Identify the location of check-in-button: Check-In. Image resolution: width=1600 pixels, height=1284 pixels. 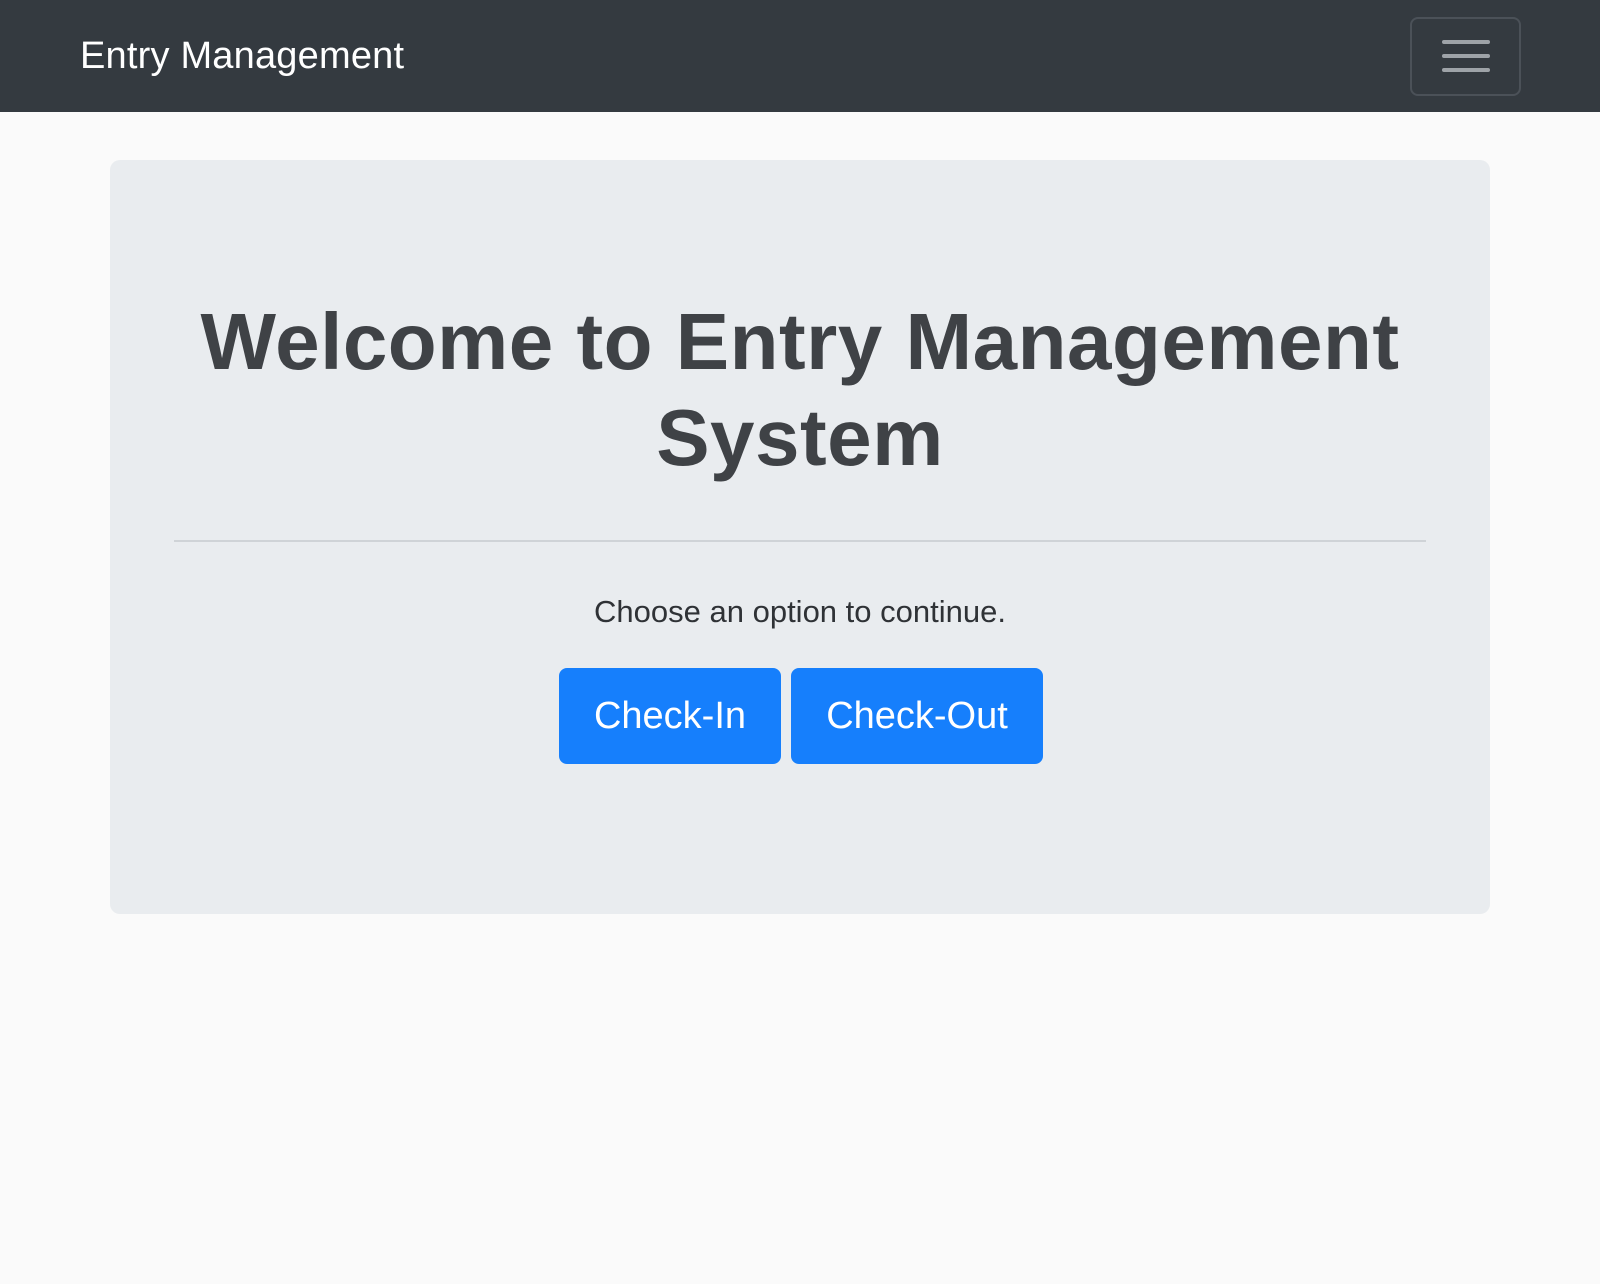
(670, 716).